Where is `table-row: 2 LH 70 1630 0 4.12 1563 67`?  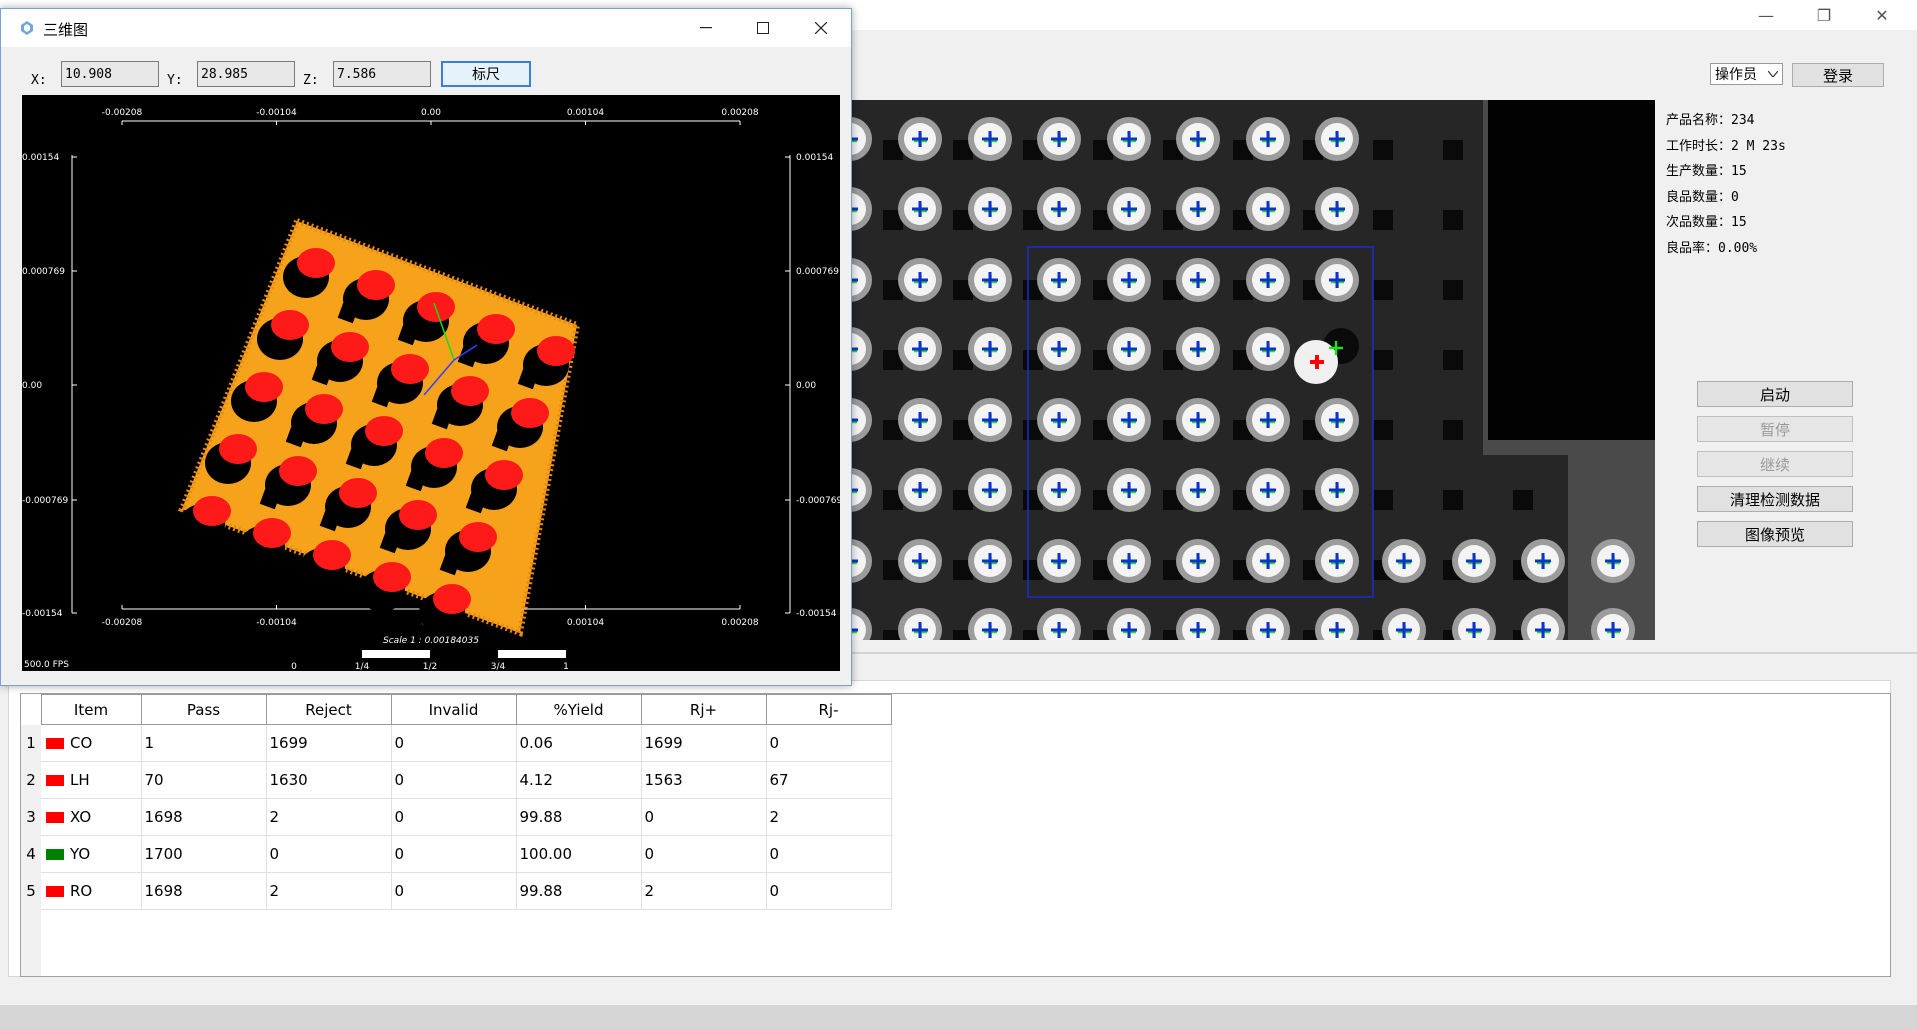
table-row: 2 LH 70 1630 0 4.12 1563 67 is located at coordinates (456, 780).